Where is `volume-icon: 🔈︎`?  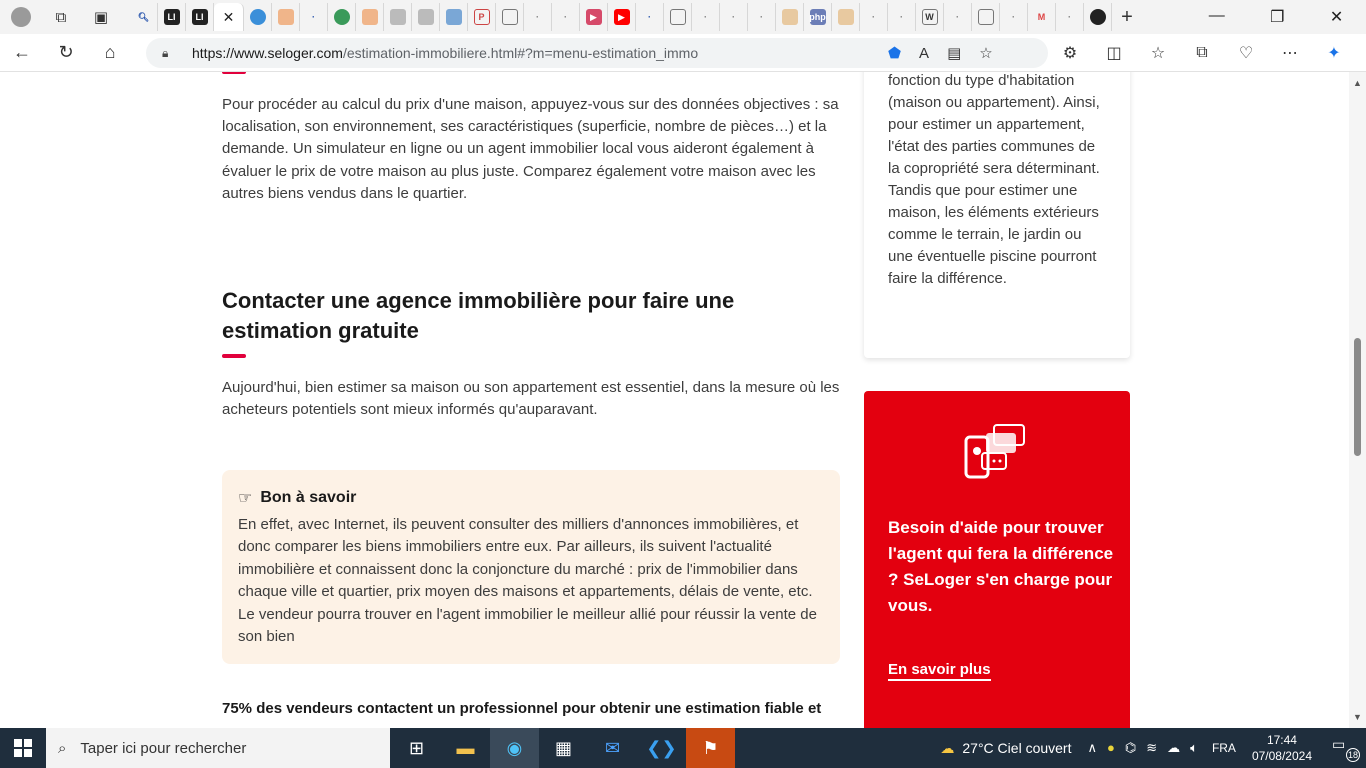
volume-icon: 🔈︎ is located at coordinates (1194, 748).